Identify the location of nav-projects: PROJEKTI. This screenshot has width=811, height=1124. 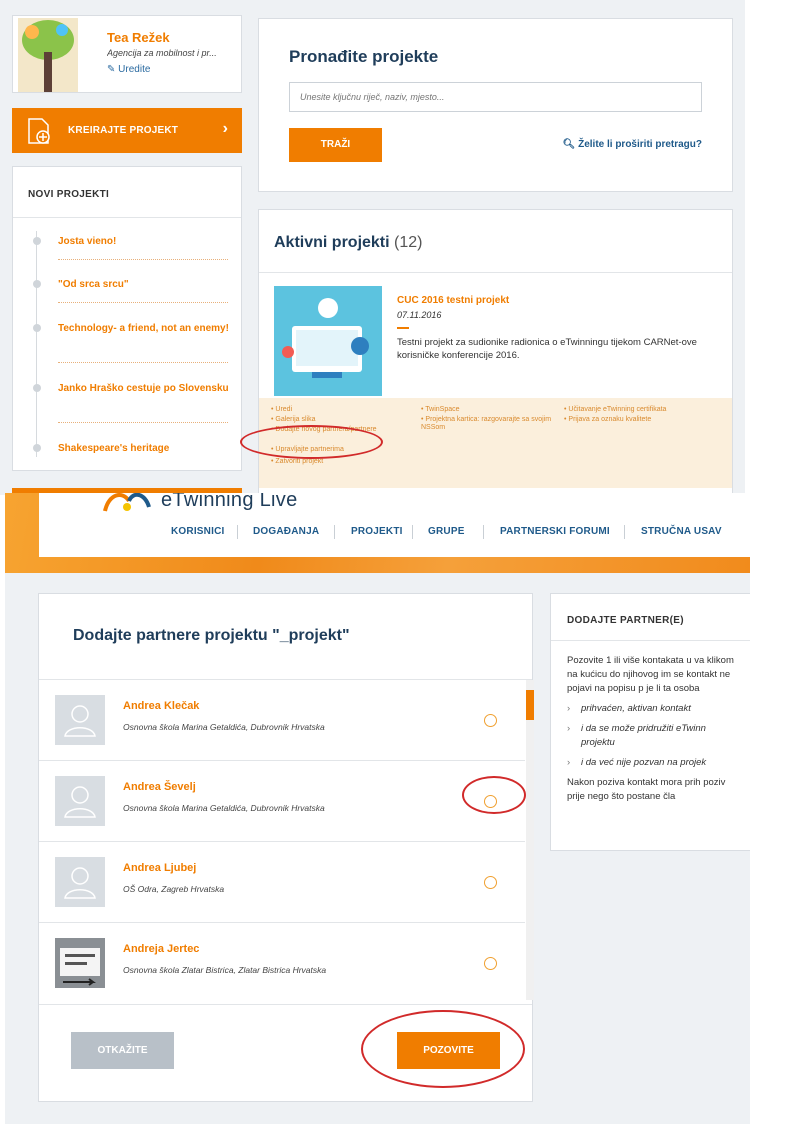
(377, 531).